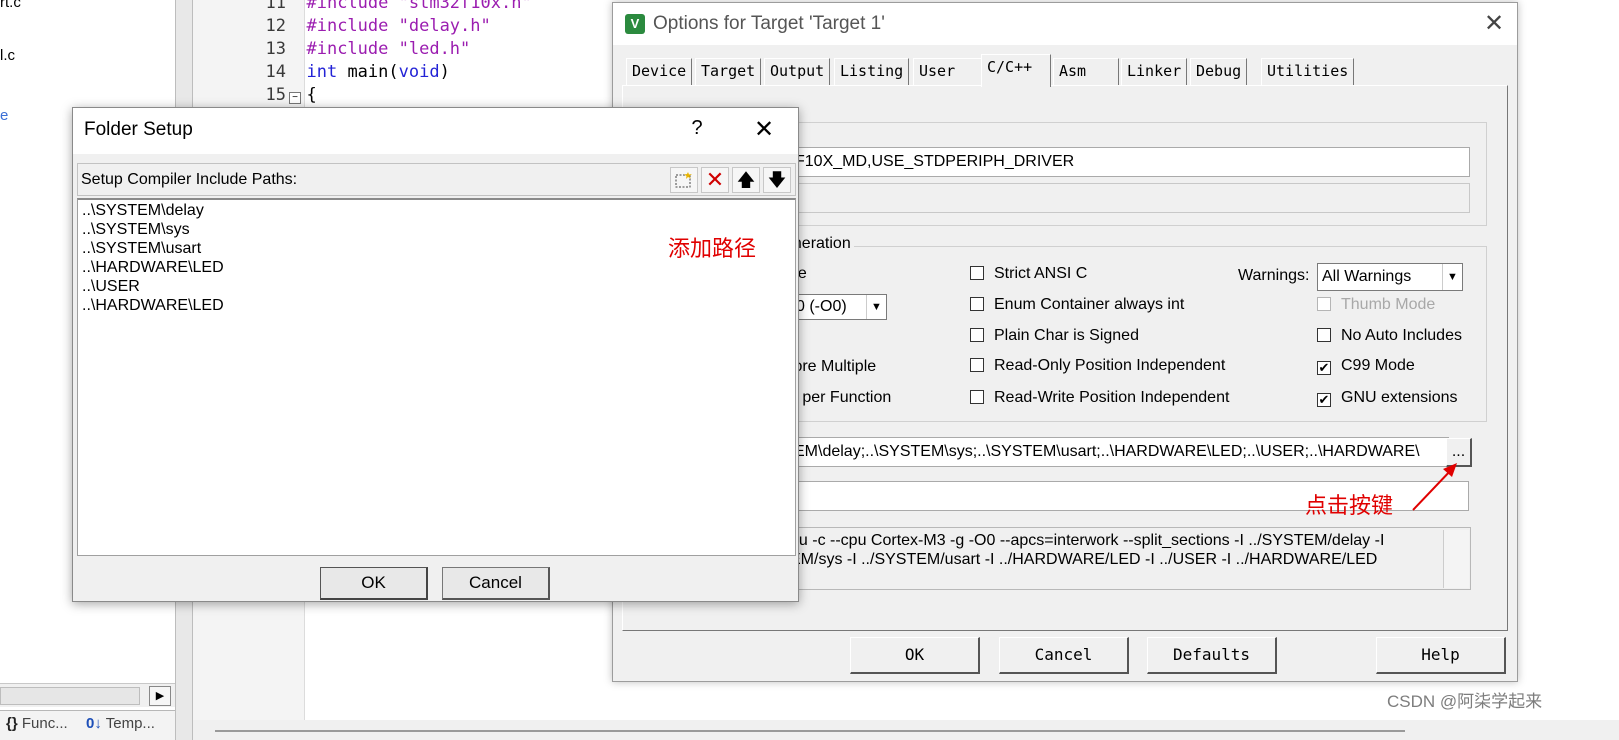 This screenshot has height=740, width=1619. What do you see at coordinates (1154, 71) in the screenshot?
I see `tab-linker: Linker` at bounding box center [1154, 71].